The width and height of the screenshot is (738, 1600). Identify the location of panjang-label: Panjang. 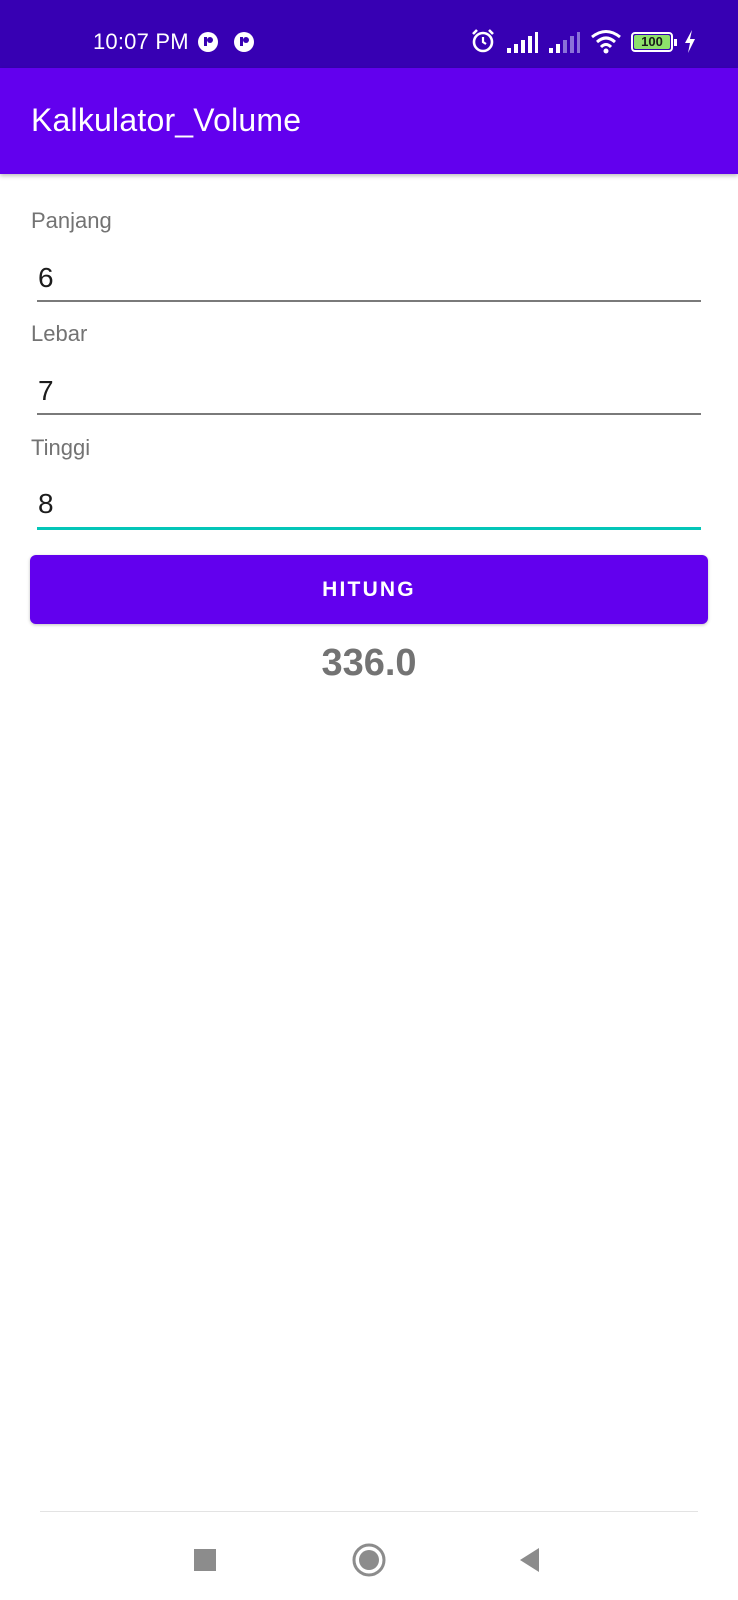
(71, 220).